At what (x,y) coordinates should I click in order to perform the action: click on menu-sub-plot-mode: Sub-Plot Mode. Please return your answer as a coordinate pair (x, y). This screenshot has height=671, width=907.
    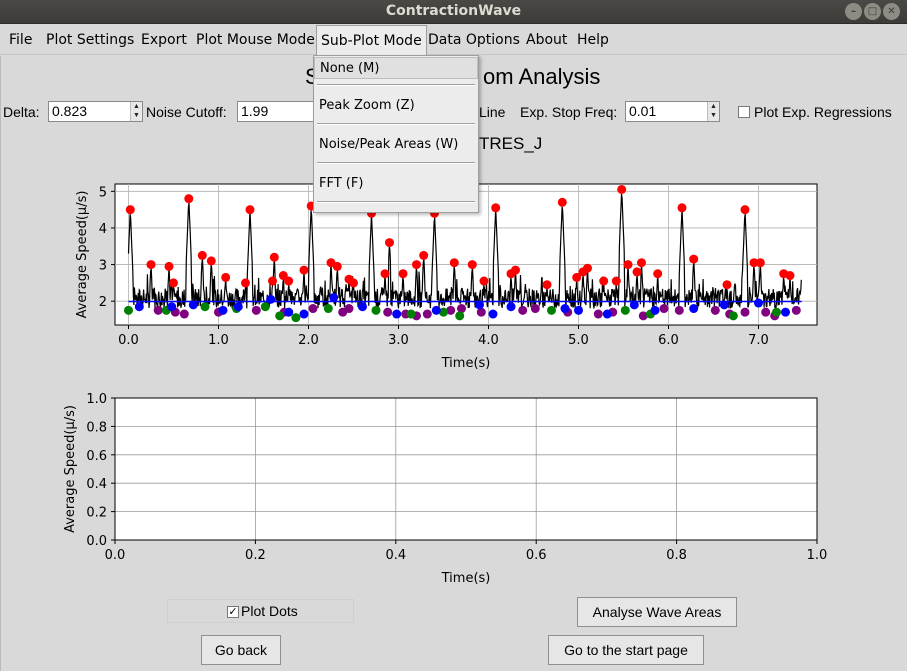
    Looking at the image, I should click on (371, 40).